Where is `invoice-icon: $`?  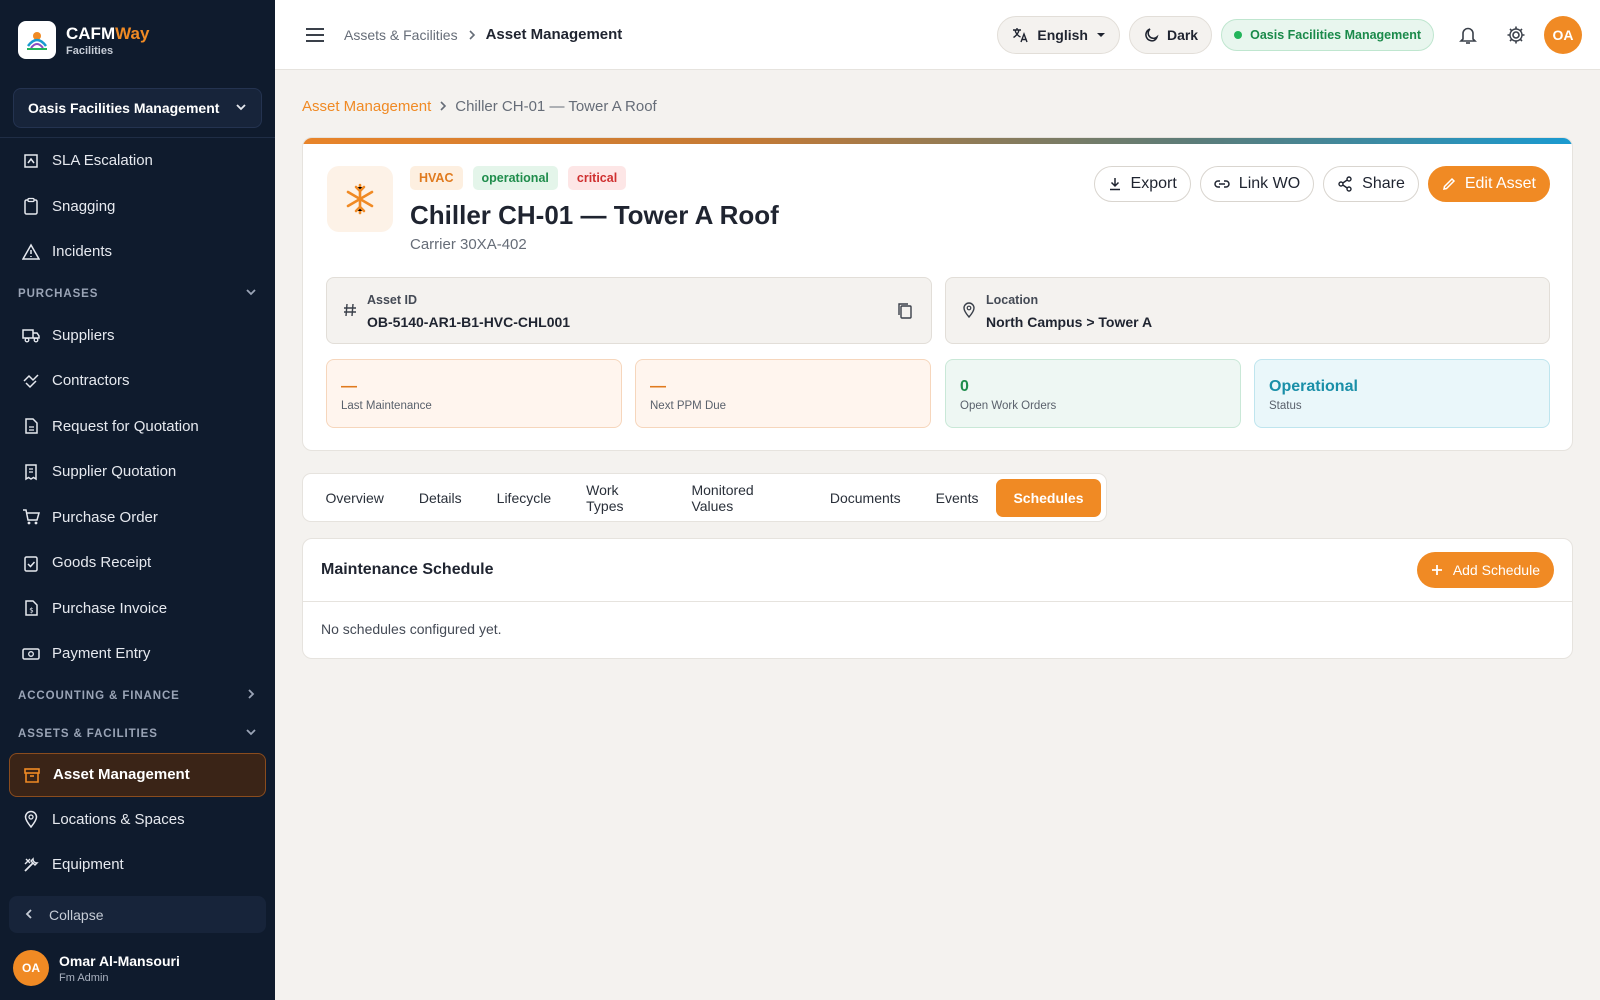 invoice-icon: $ is located at coordinates (31, 608).